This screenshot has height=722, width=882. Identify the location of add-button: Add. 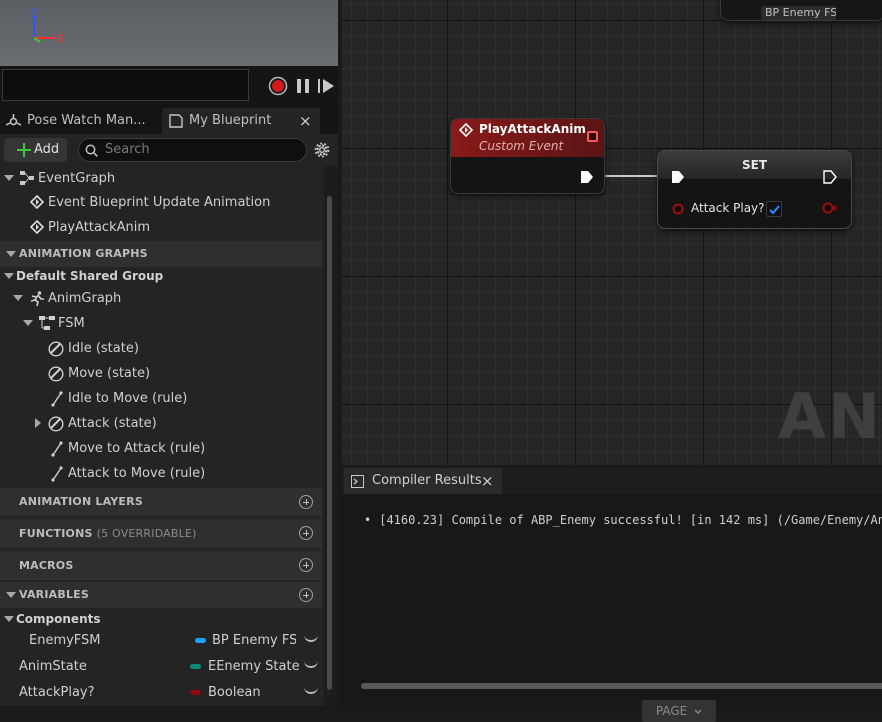
(35, 150).